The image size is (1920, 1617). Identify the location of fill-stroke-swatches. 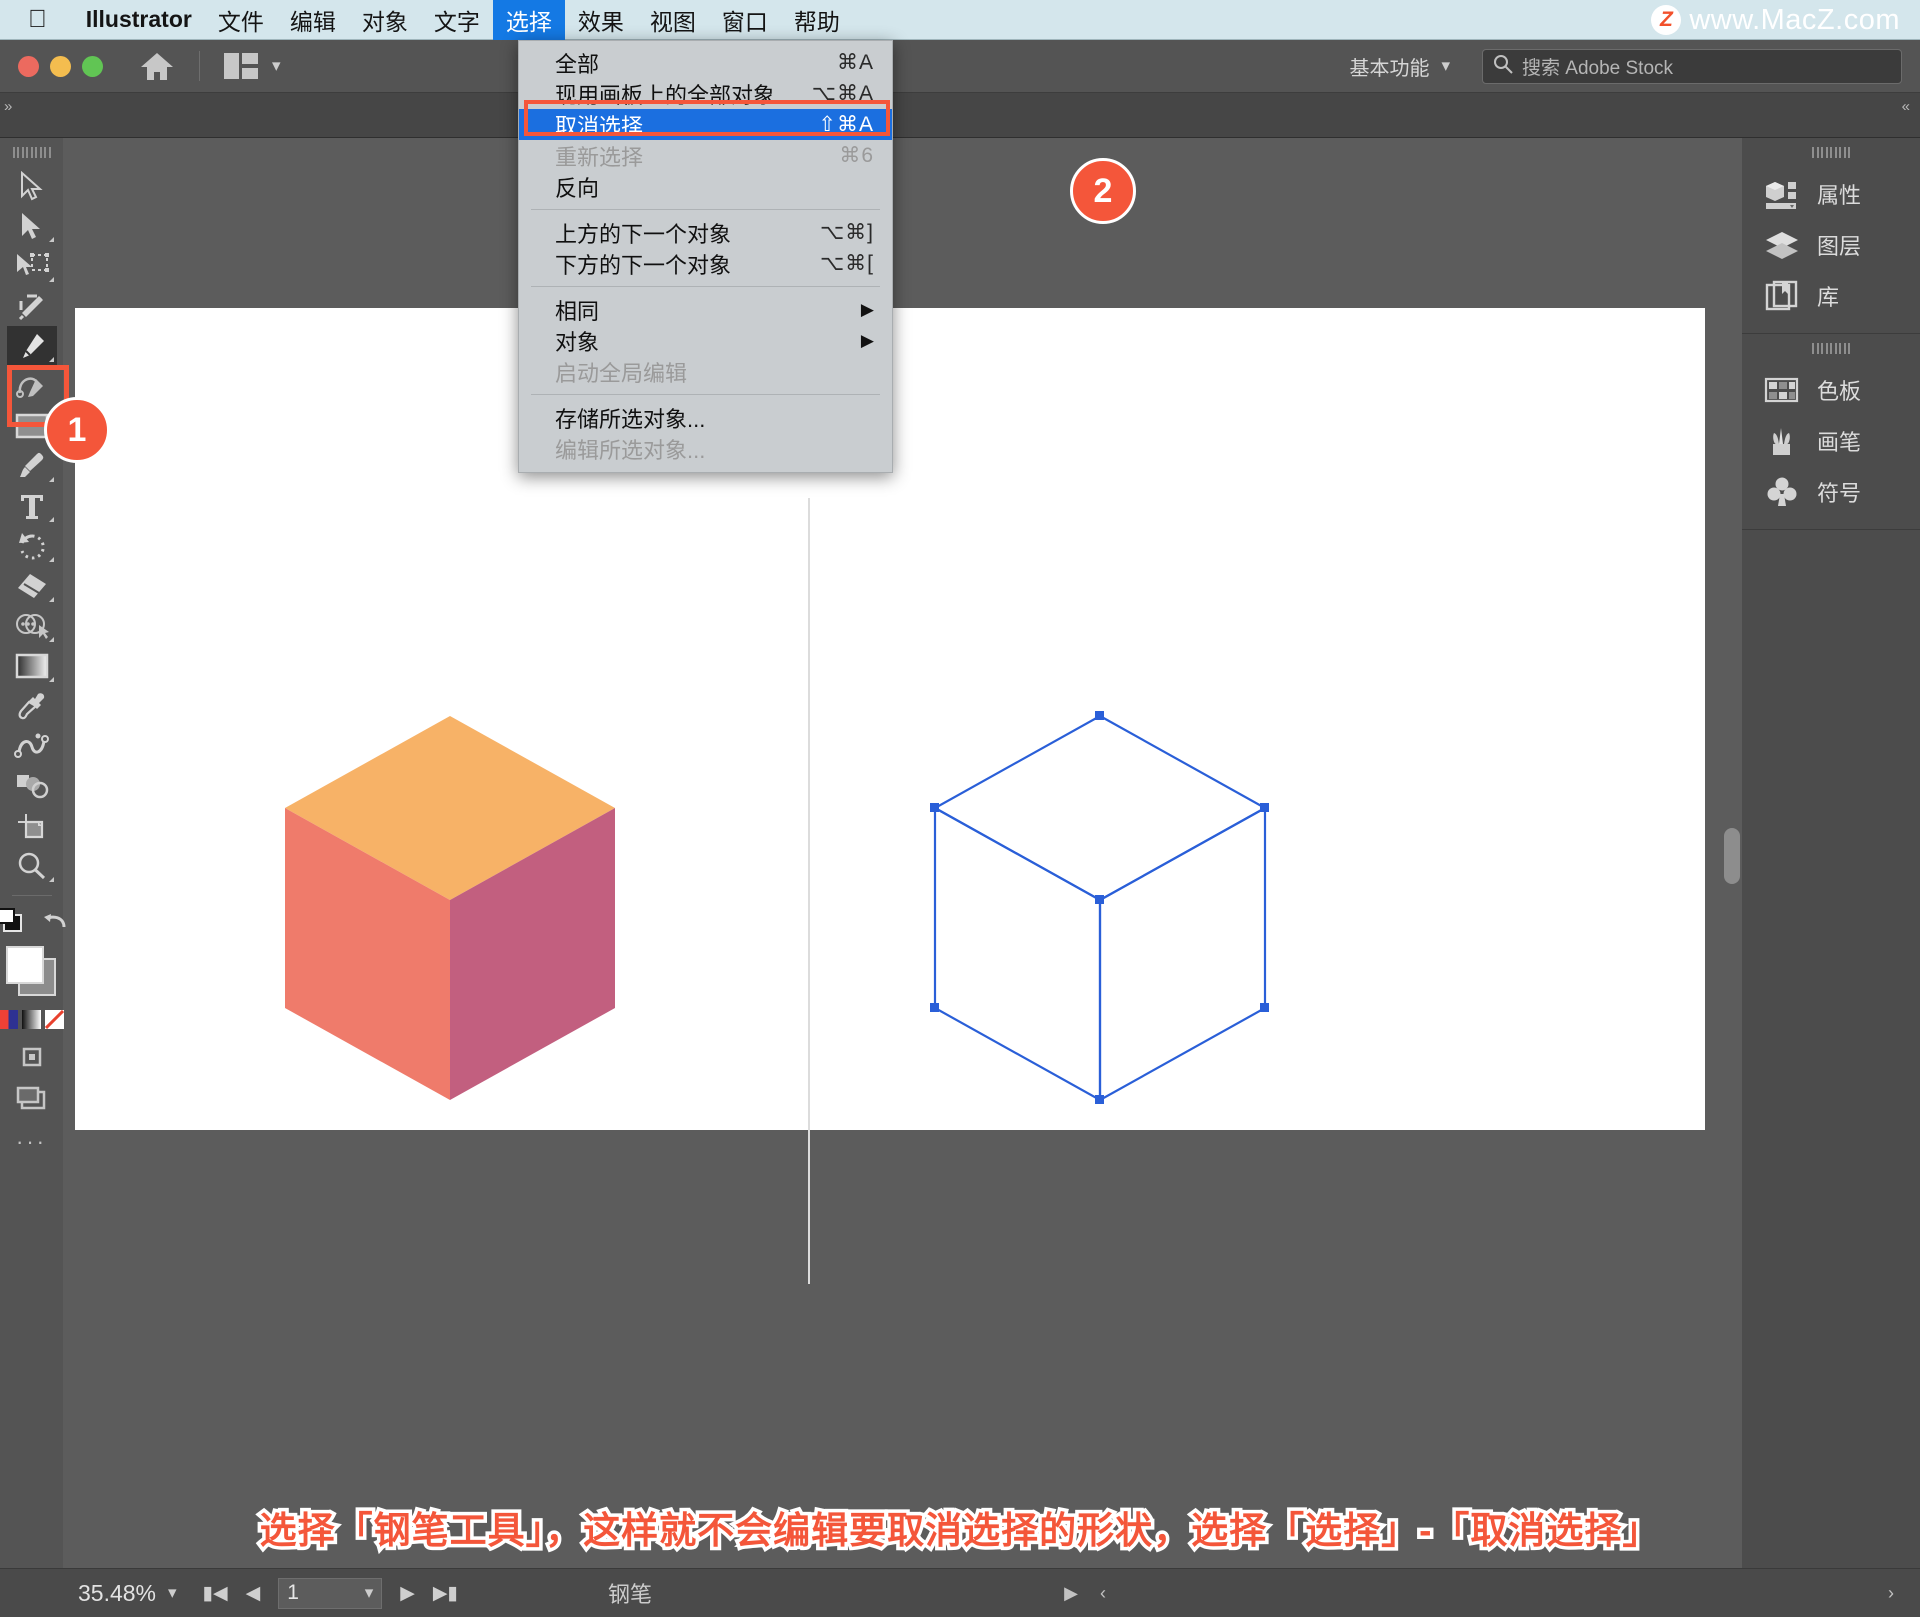
(32, 972).